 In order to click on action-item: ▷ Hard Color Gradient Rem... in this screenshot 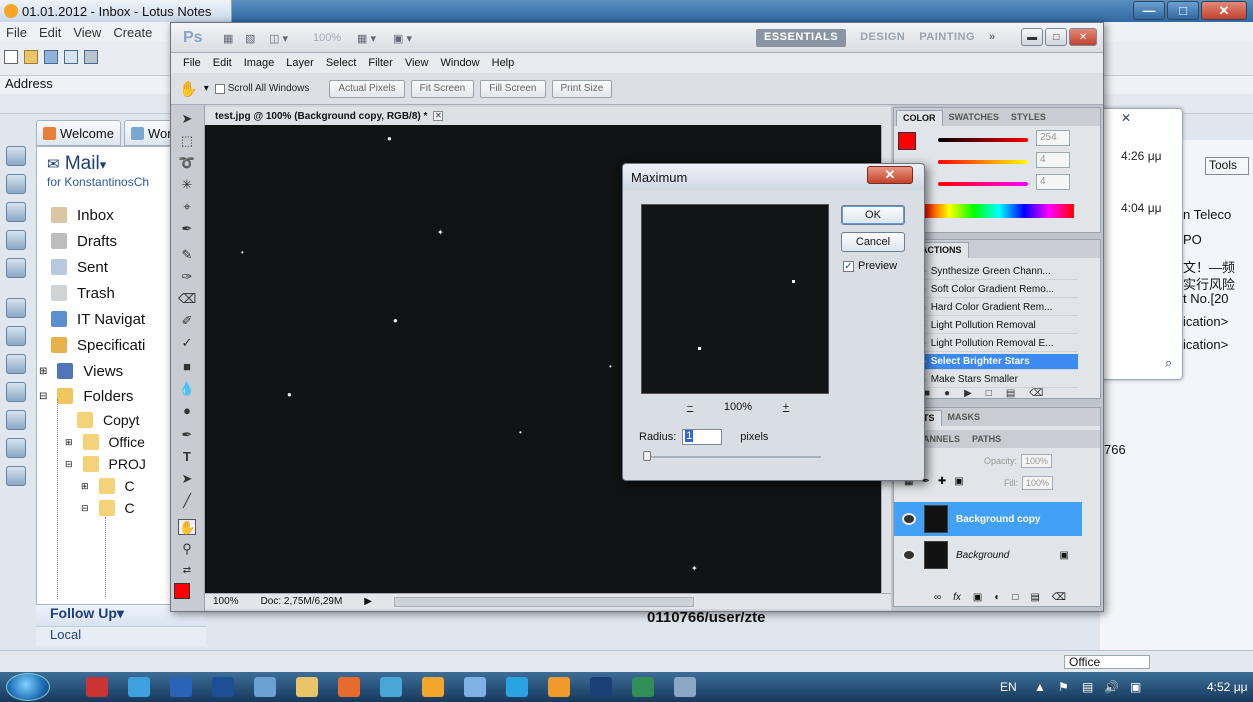, I will do `click(998, 308)`.